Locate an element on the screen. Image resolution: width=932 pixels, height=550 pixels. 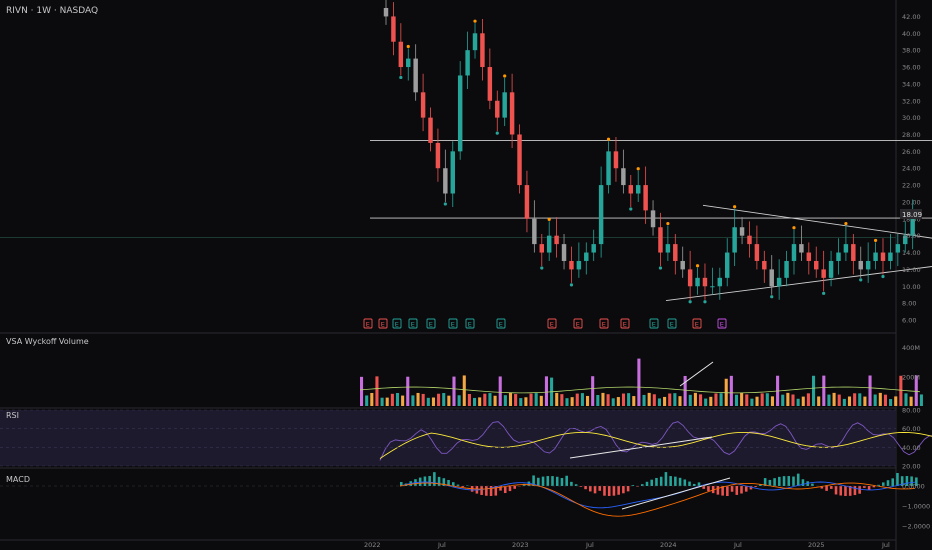
price-tick-label: 30.00 is located at coordinates (911, 118).